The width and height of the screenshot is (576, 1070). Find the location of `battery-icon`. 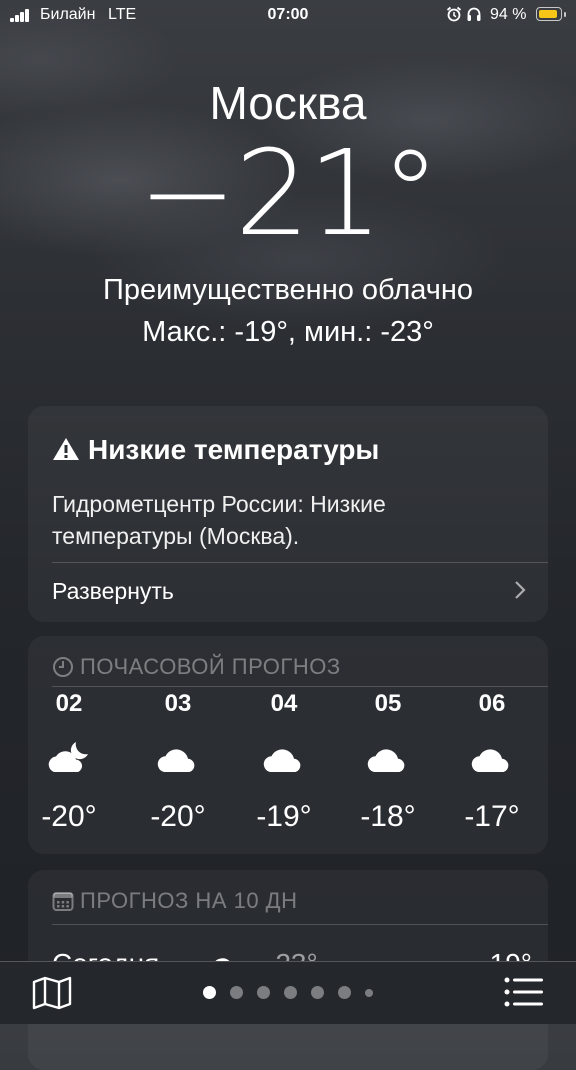

battery-icon is located at coordinates (551, 14).